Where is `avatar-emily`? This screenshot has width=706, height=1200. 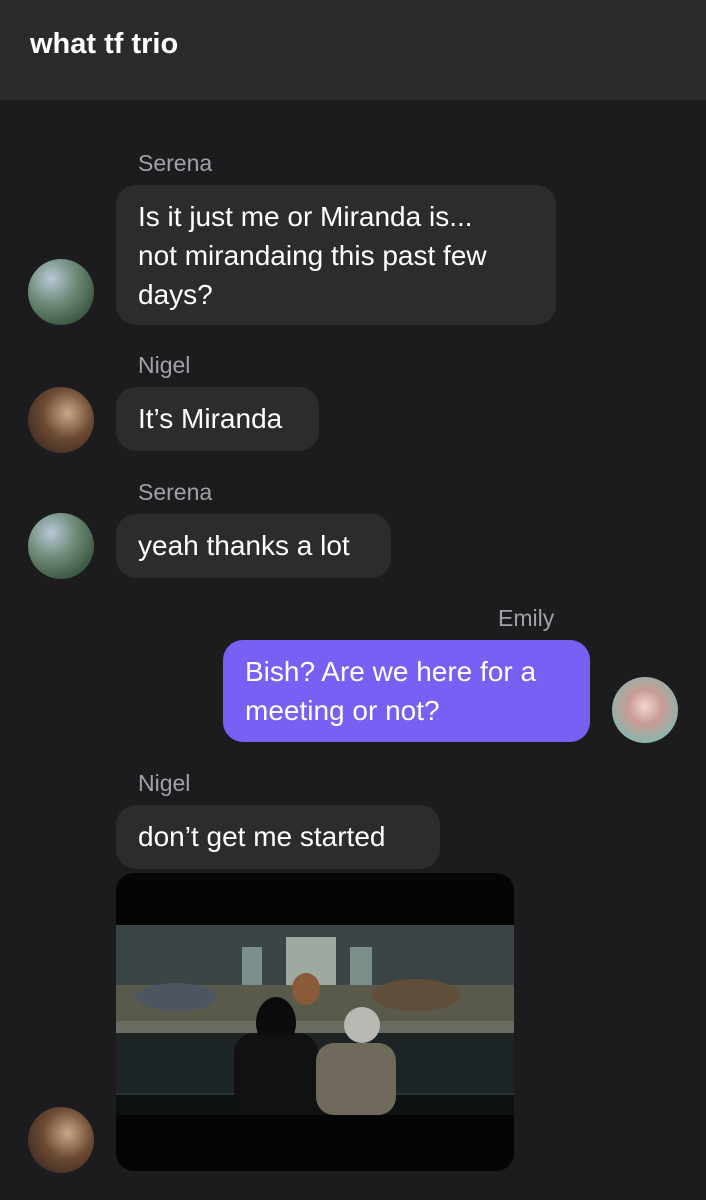 avatar-emily is located at coordinates (645, 710).